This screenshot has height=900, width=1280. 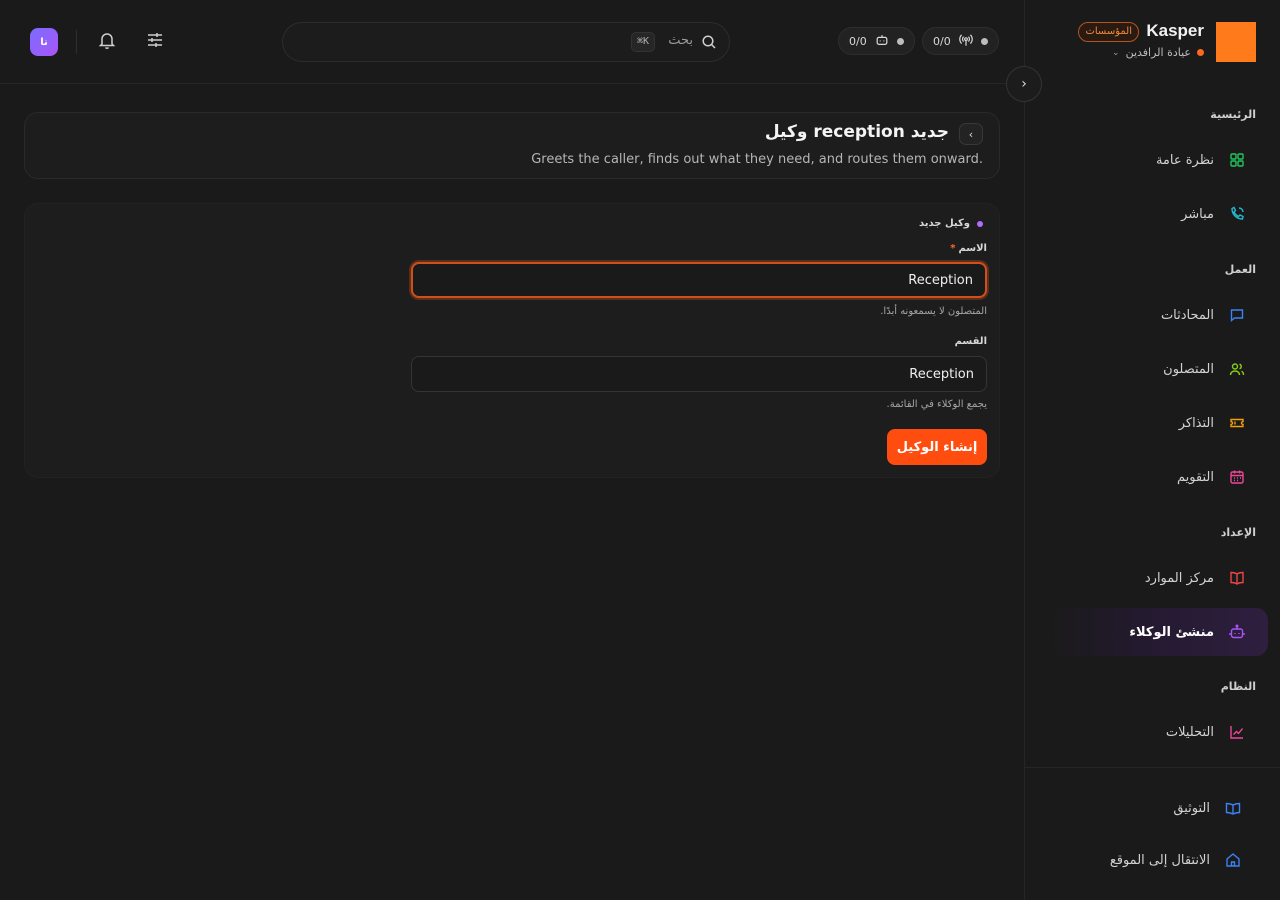 I want to click on sidebar-item-calendar: التقويم, so click(x=1158, y=477).